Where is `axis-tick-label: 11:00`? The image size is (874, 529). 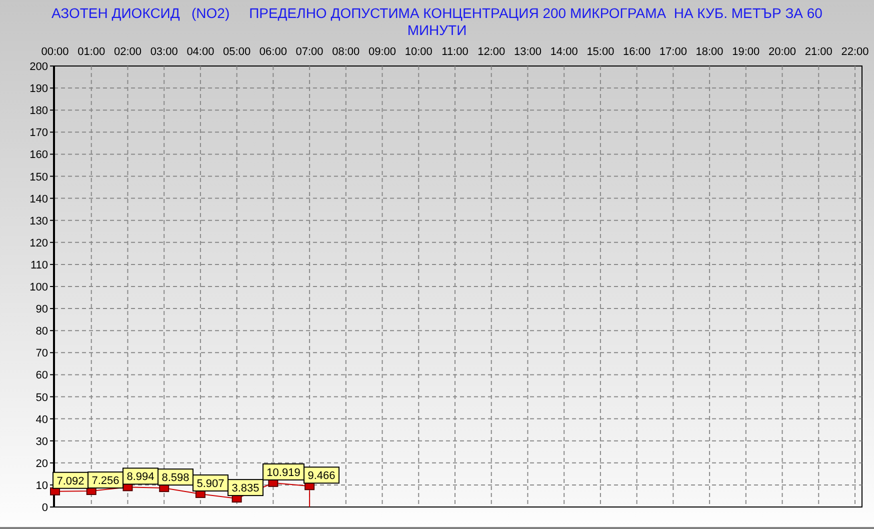
axis-tick-label: 11:00 is located at coordinates (455, 52).